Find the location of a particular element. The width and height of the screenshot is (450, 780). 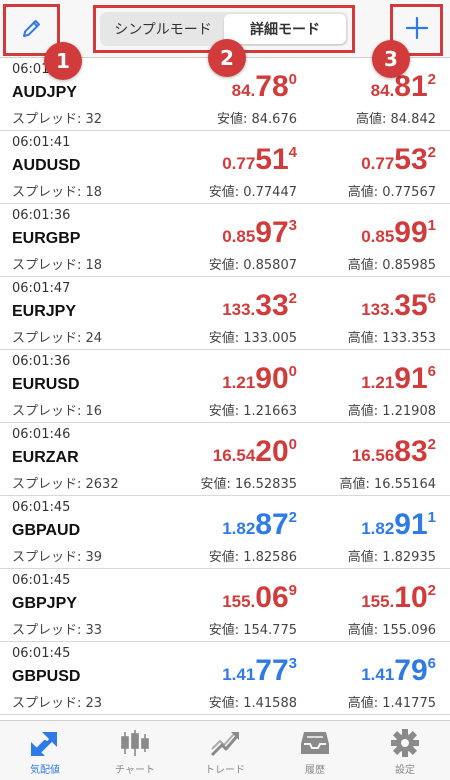

trade-trend-icon is located at coordinates (225, 743).